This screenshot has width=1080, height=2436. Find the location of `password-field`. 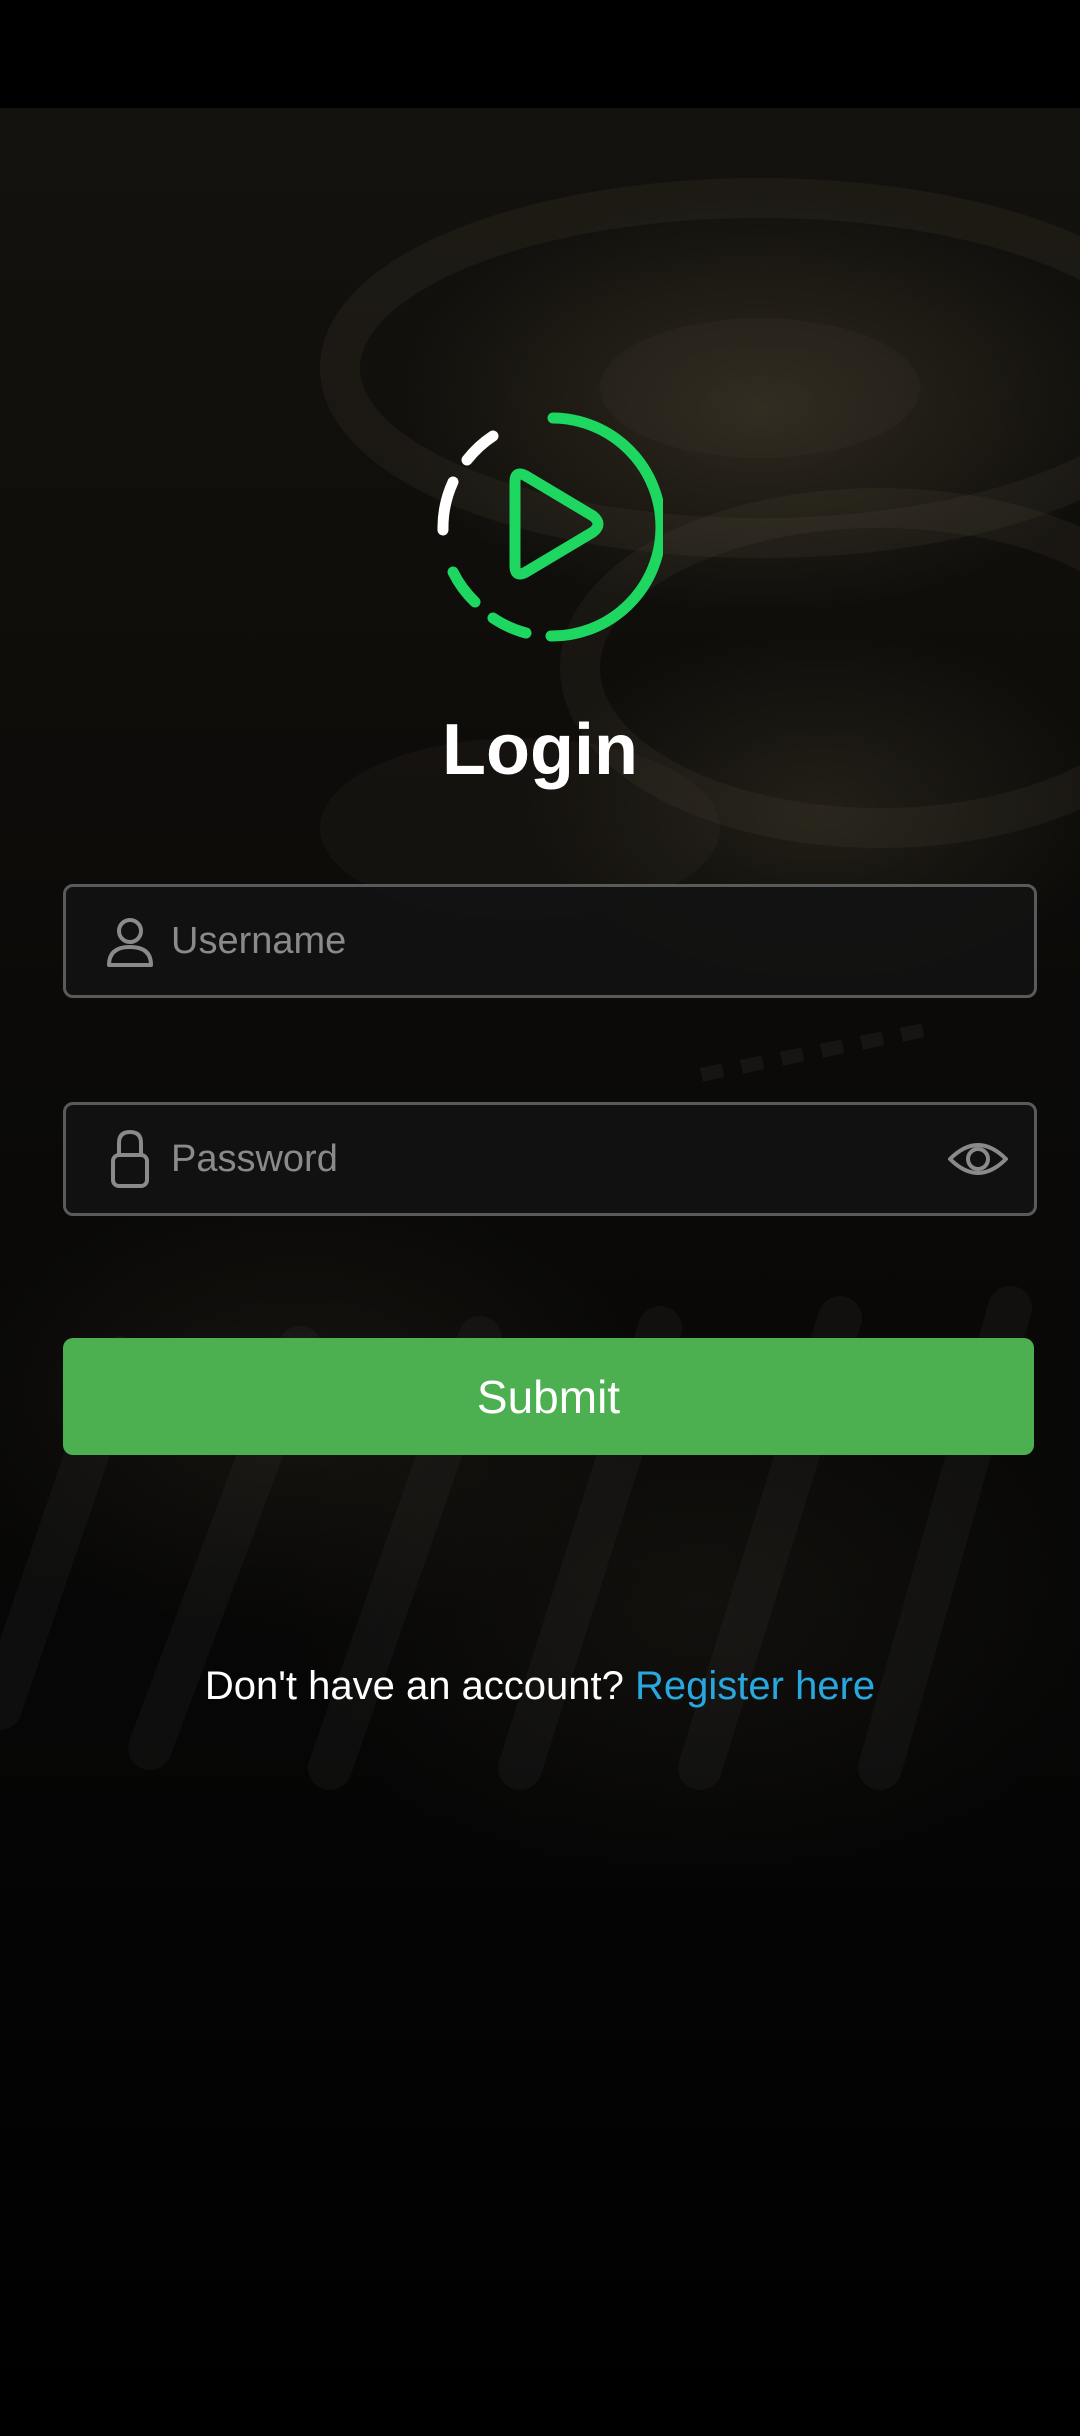

password-field is located at coordinates (550, 1159).